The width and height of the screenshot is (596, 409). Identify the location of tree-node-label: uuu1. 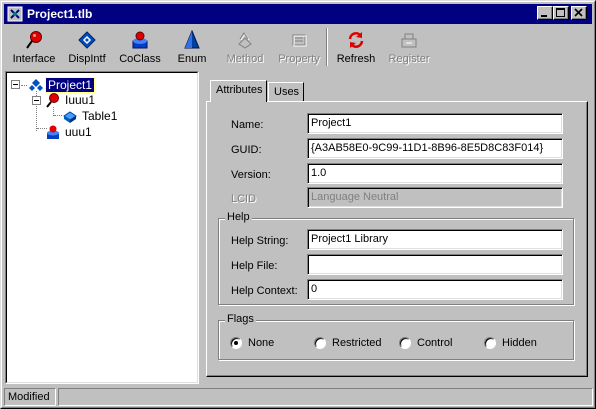
(78, 132).